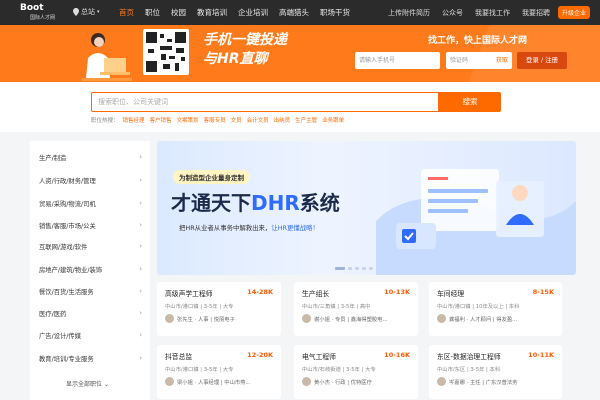  I want to click on category-item: 餐饮/百货/生活服务 ›, so click(90, 293).